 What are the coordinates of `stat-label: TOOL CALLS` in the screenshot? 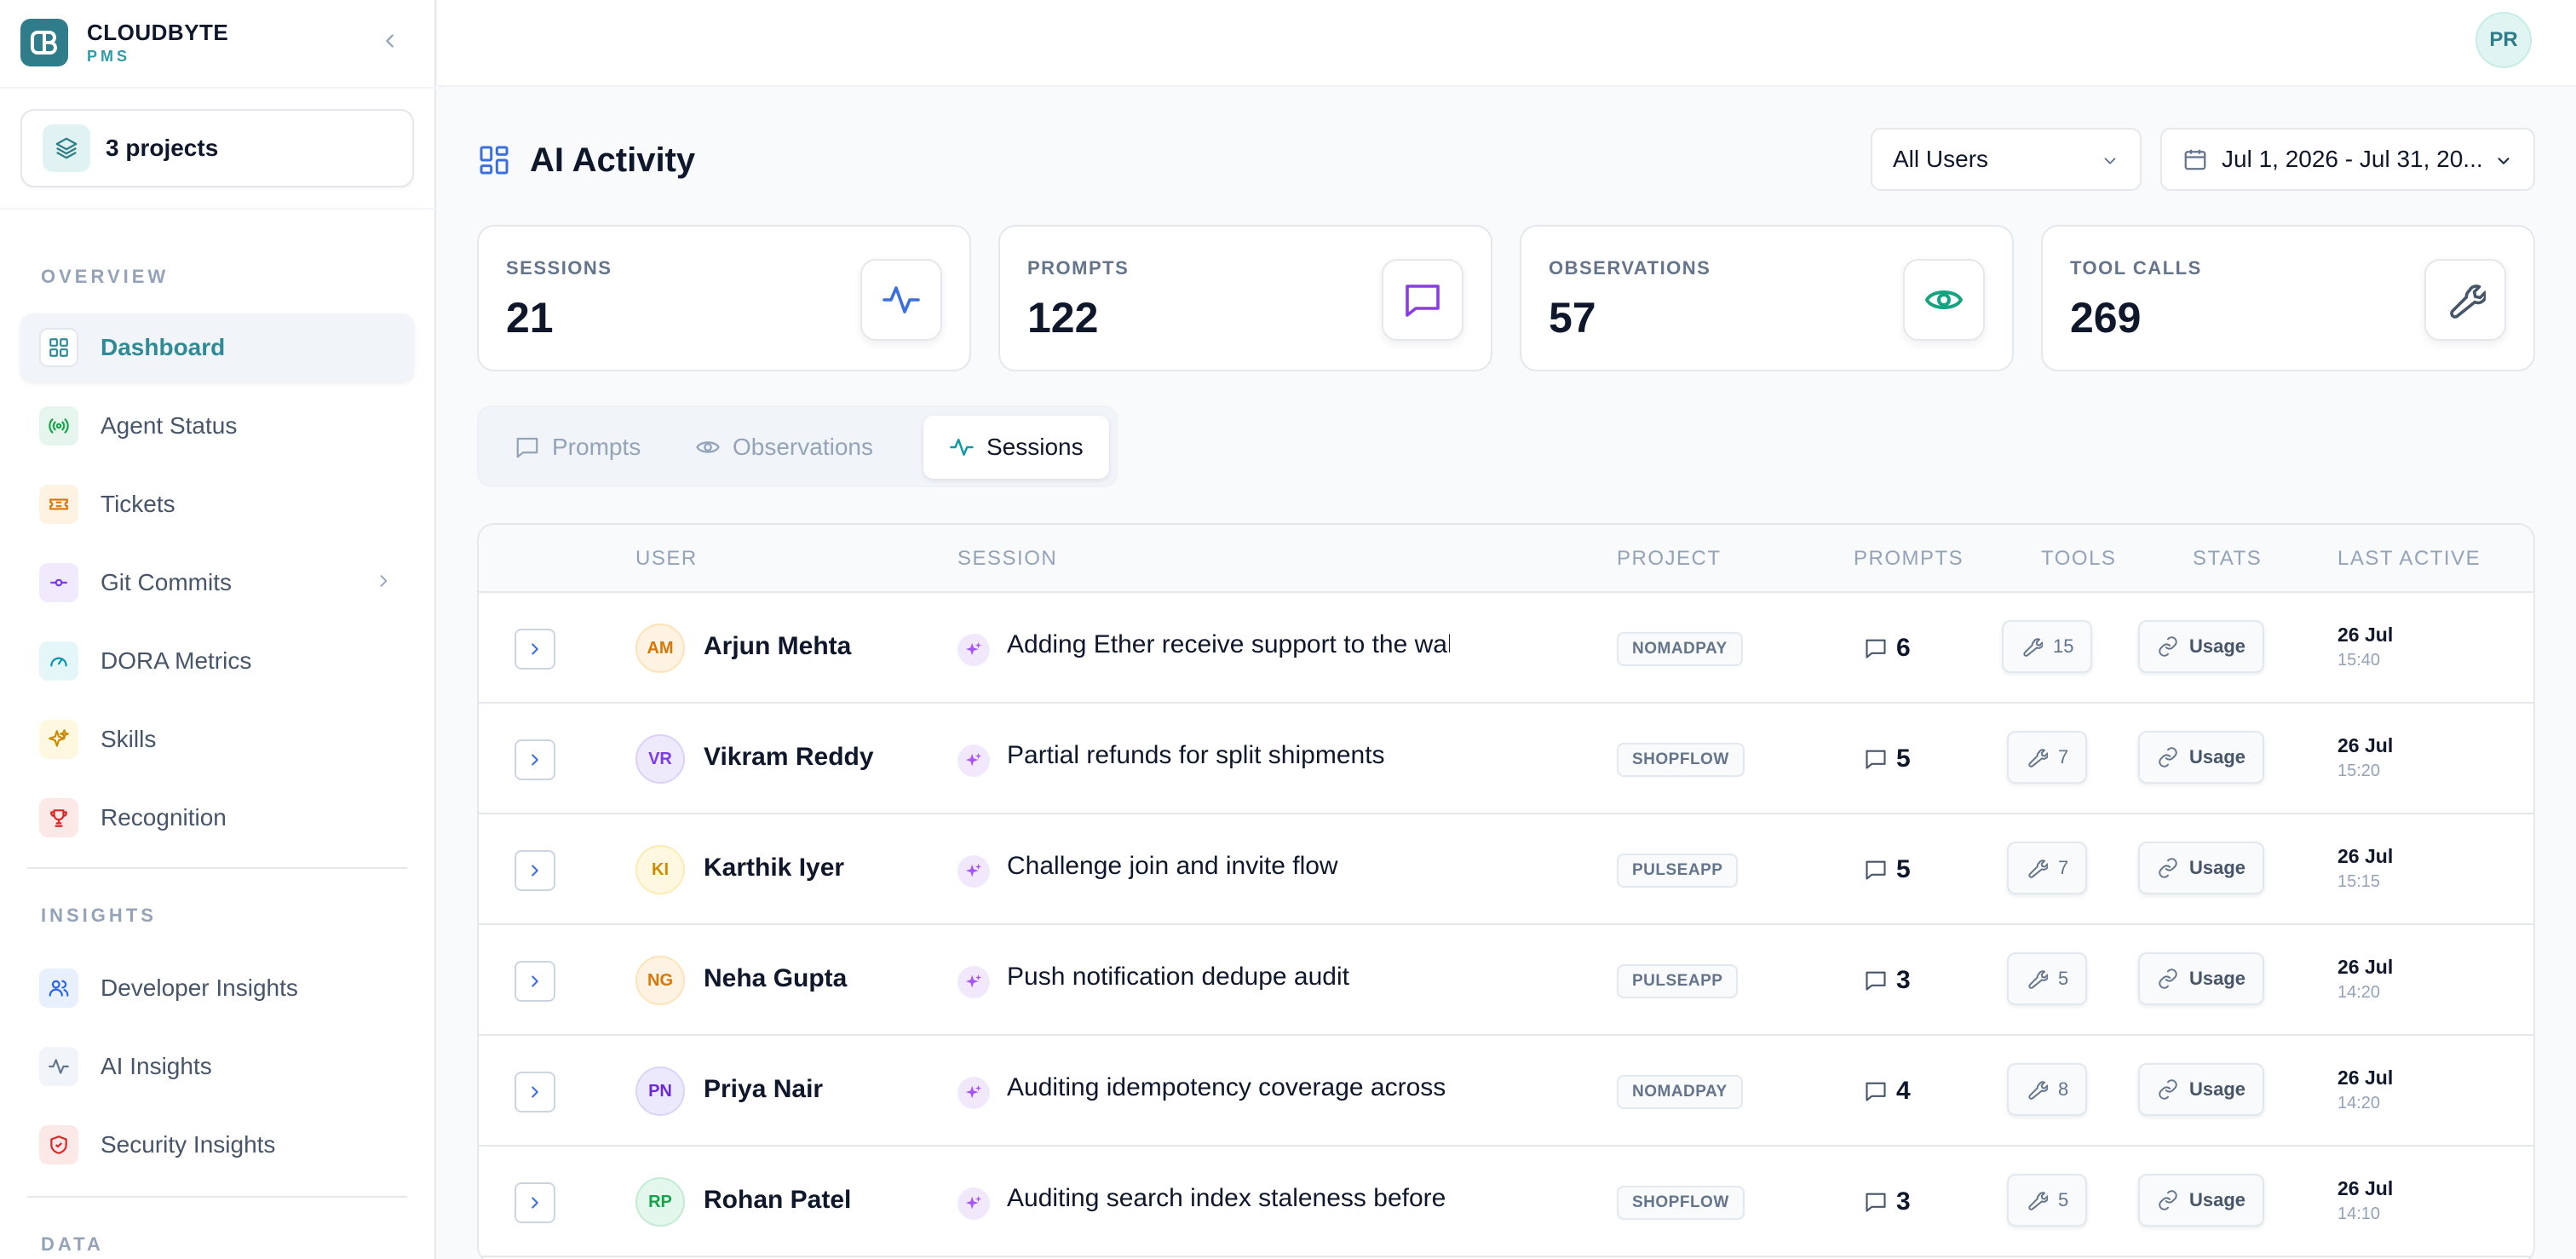 It's located at (2136, 268).